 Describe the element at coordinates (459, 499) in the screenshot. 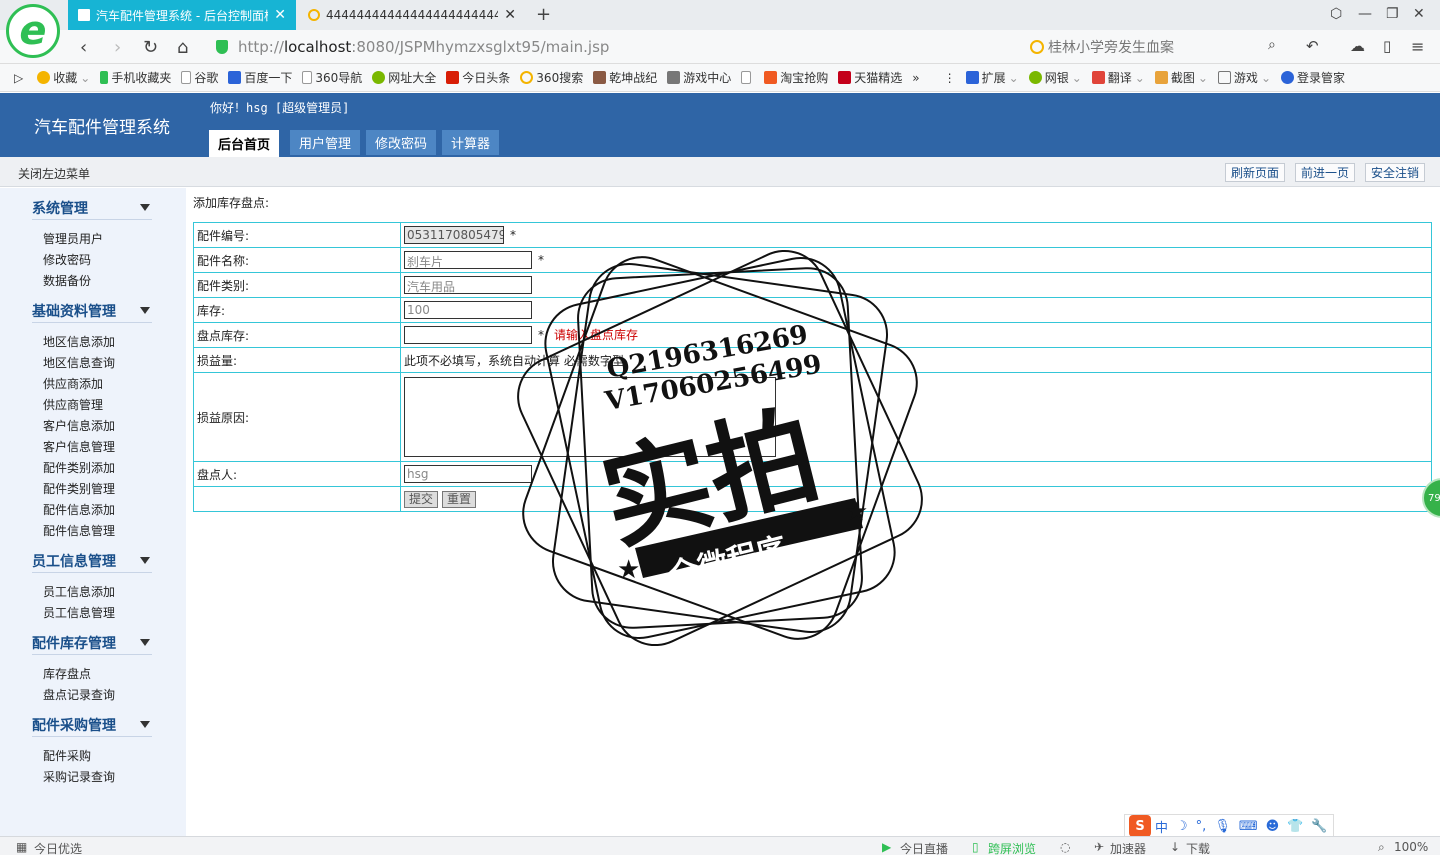

I see `reset-button: 重置` at that location.